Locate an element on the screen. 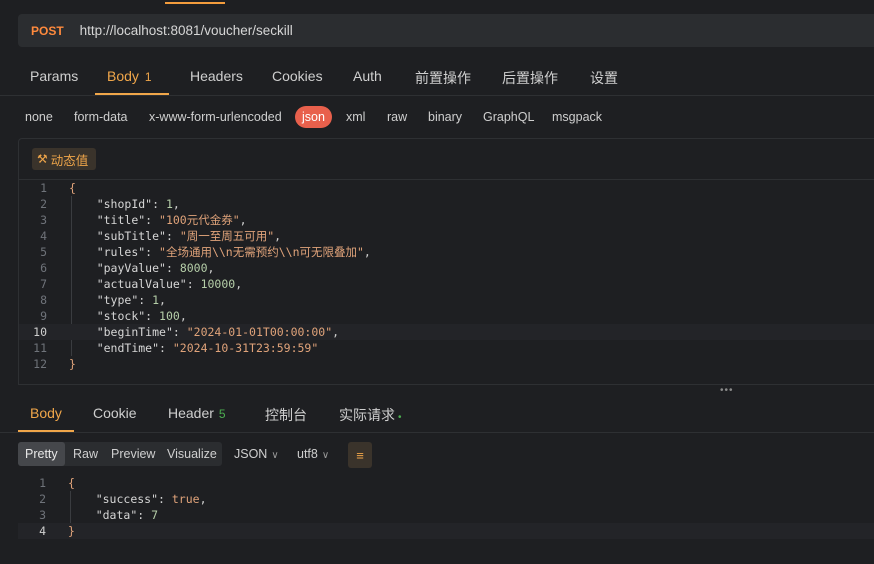 This screenshot has width=874, height=564. tab-headers: Headers is located at coordinates (216, 76).